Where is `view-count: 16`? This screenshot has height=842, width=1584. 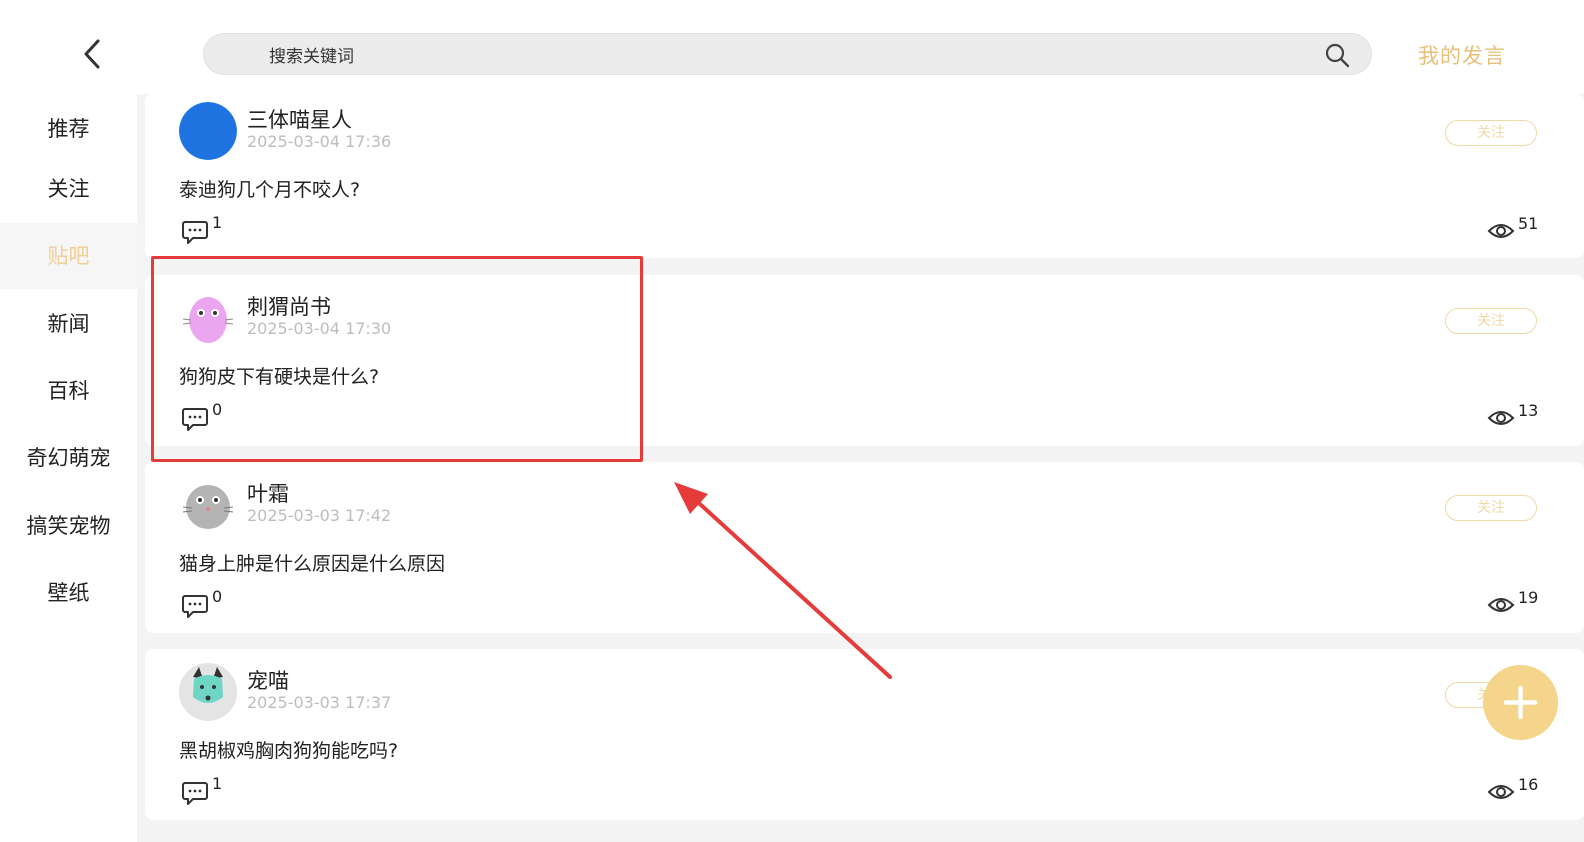 view-count: 16 is located at coordinates (1512, 792).